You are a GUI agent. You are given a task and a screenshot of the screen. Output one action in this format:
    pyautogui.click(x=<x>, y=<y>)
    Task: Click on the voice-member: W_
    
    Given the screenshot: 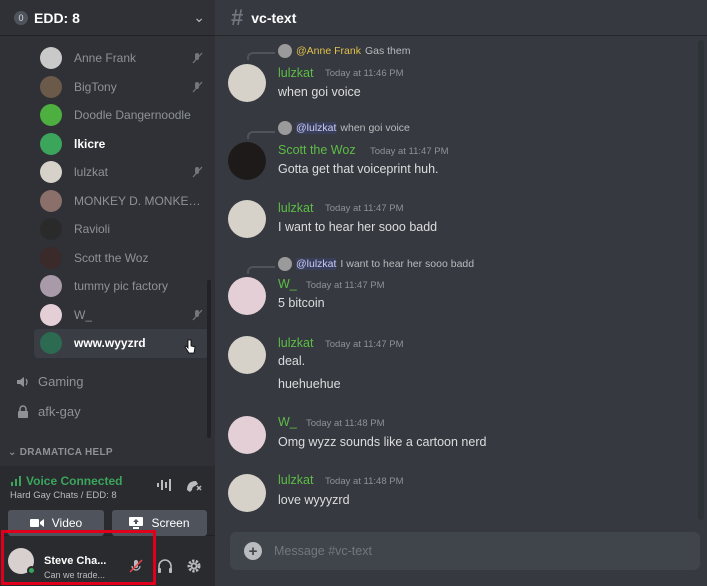 What is the action you would take?
    pyautogui.click(x=121, y=315)
    